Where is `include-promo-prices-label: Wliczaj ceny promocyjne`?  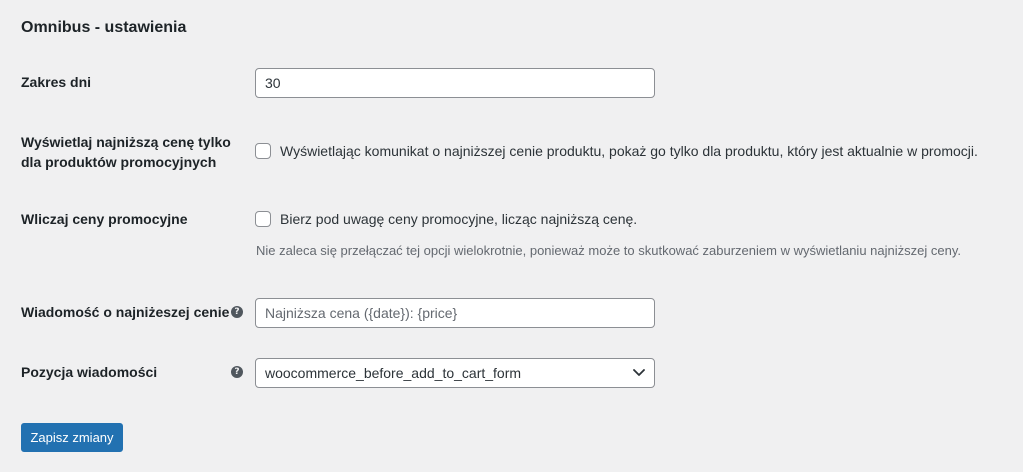 include-promo-prices-label: Wliczaj ceny promocyjne is located at coordinates (104, 219).